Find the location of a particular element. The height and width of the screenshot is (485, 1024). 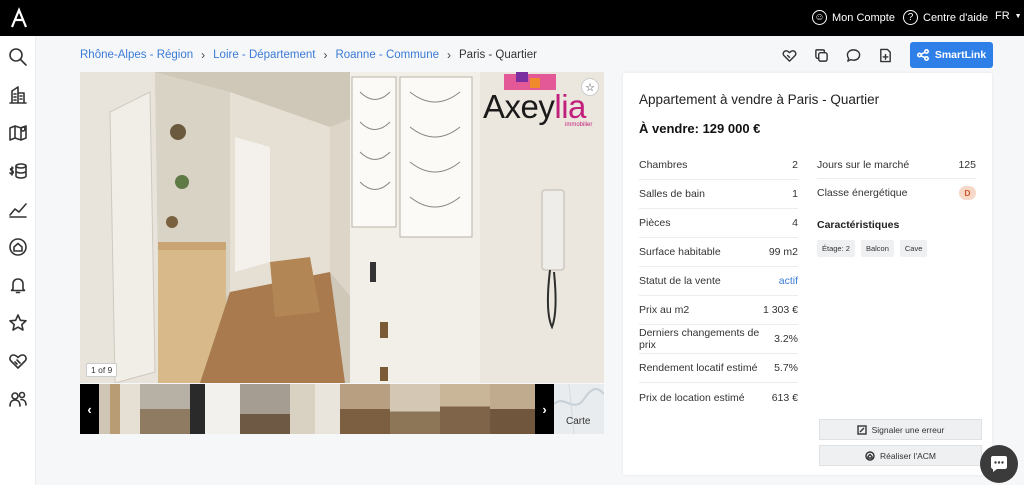

copy-icon is located at coordinates (821, 55).